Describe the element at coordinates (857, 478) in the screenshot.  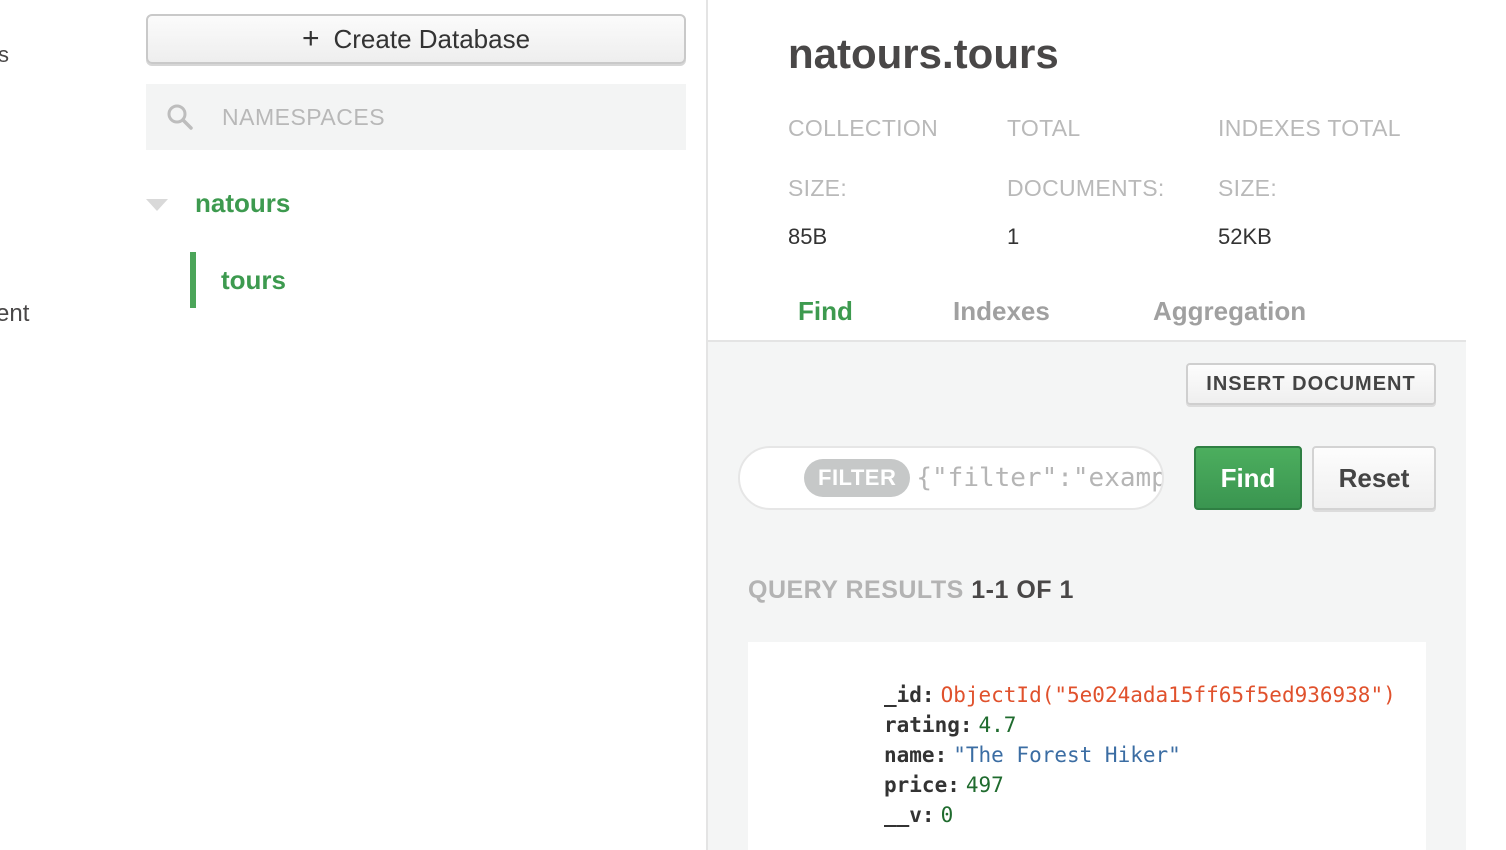
I see `filter-pill: FILTER` at that location.